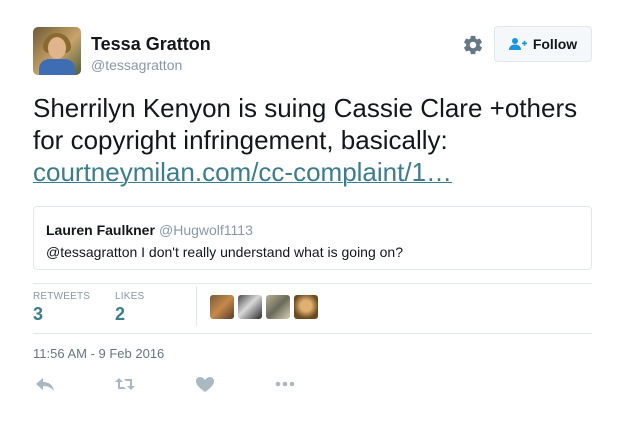 The width and height of the screenshot is (620, 421). Describe the element at coordinates (61, 296) in the screenshot. I see `retweets-label: RETWEETS` at that location.